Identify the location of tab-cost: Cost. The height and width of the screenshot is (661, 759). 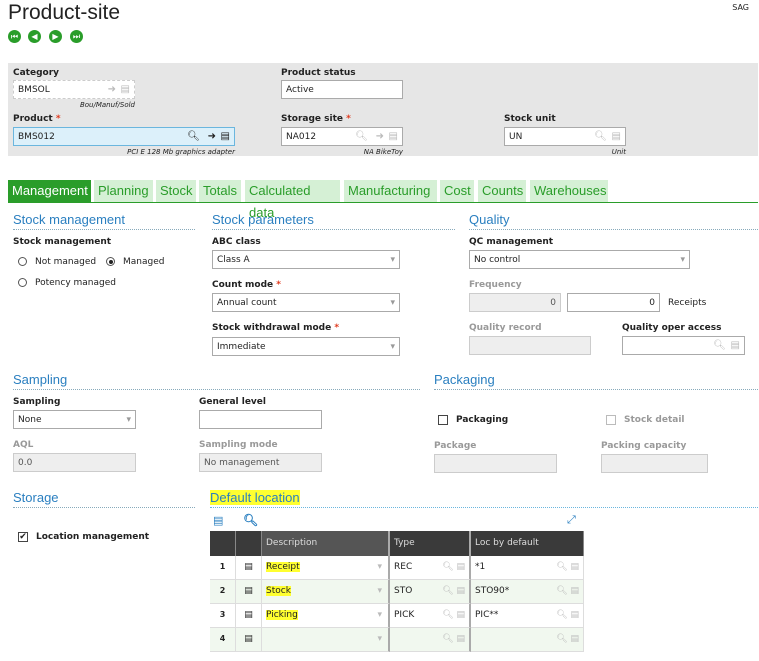
(457, 191).